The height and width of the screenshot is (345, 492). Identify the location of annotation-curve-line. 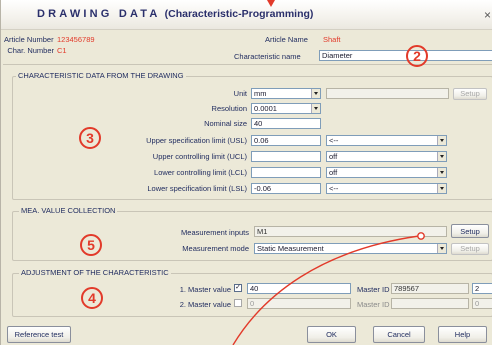
(326, 290).